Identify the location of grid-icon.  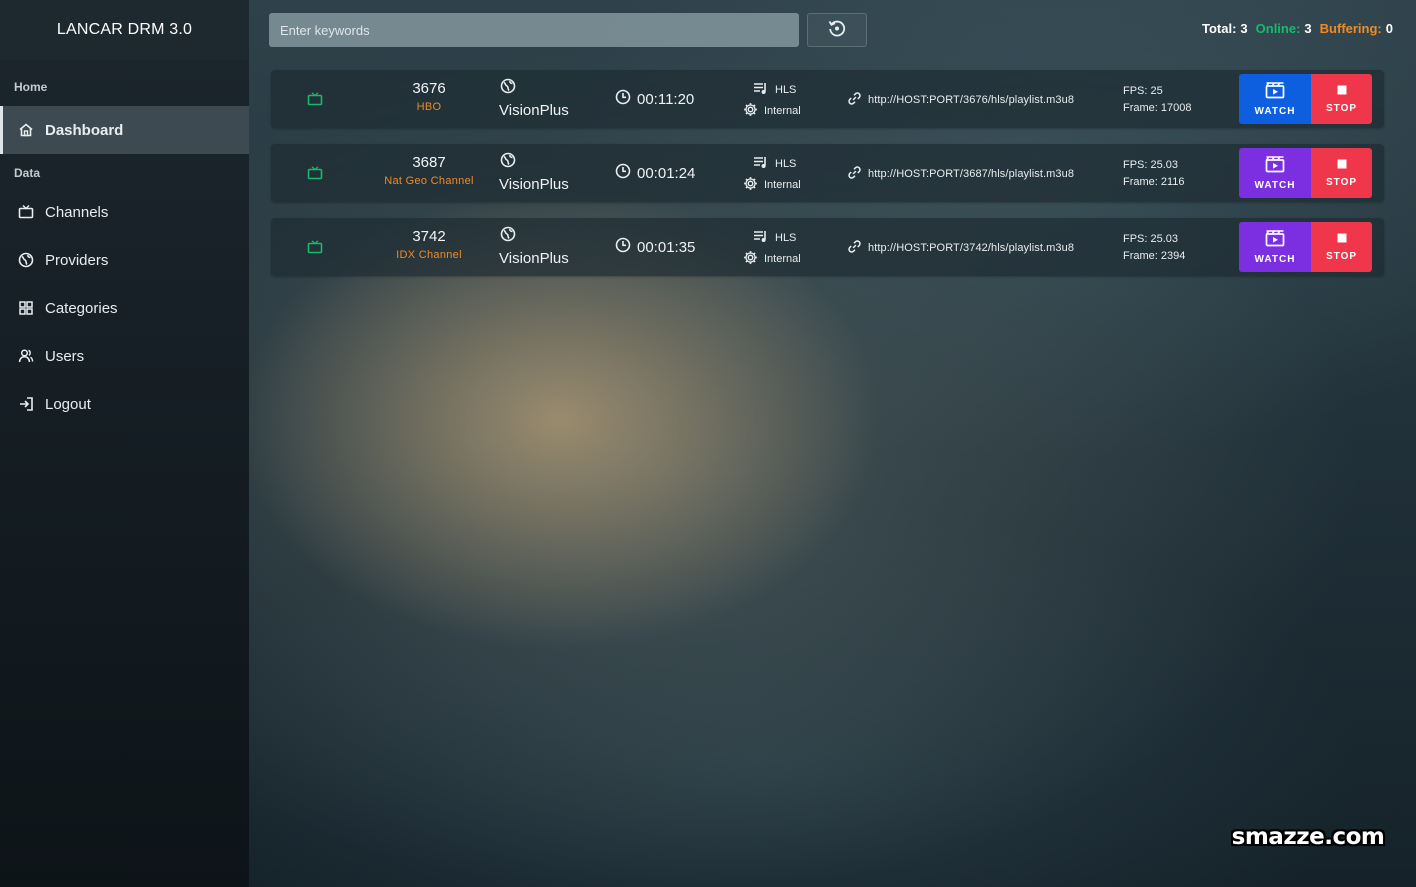
(26, 308).